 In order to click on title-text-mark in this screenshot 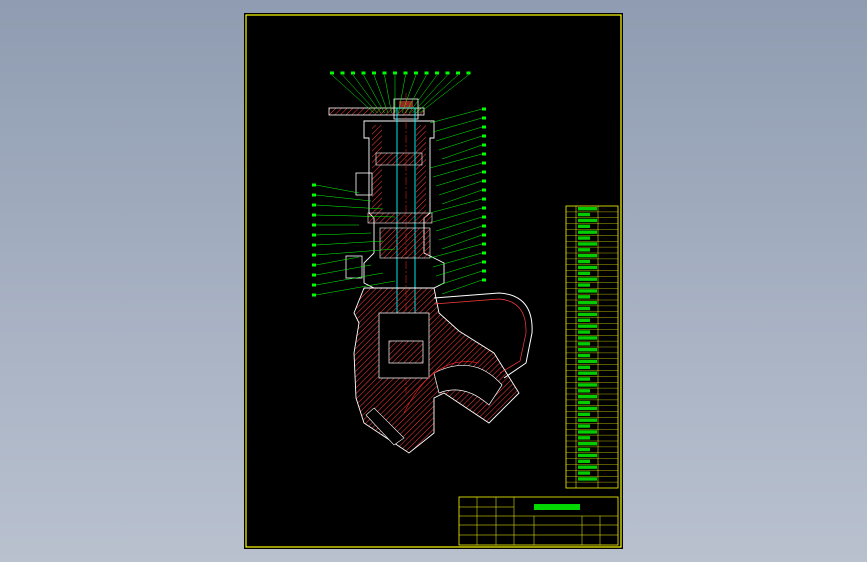, I will do `click(557, 507)`.